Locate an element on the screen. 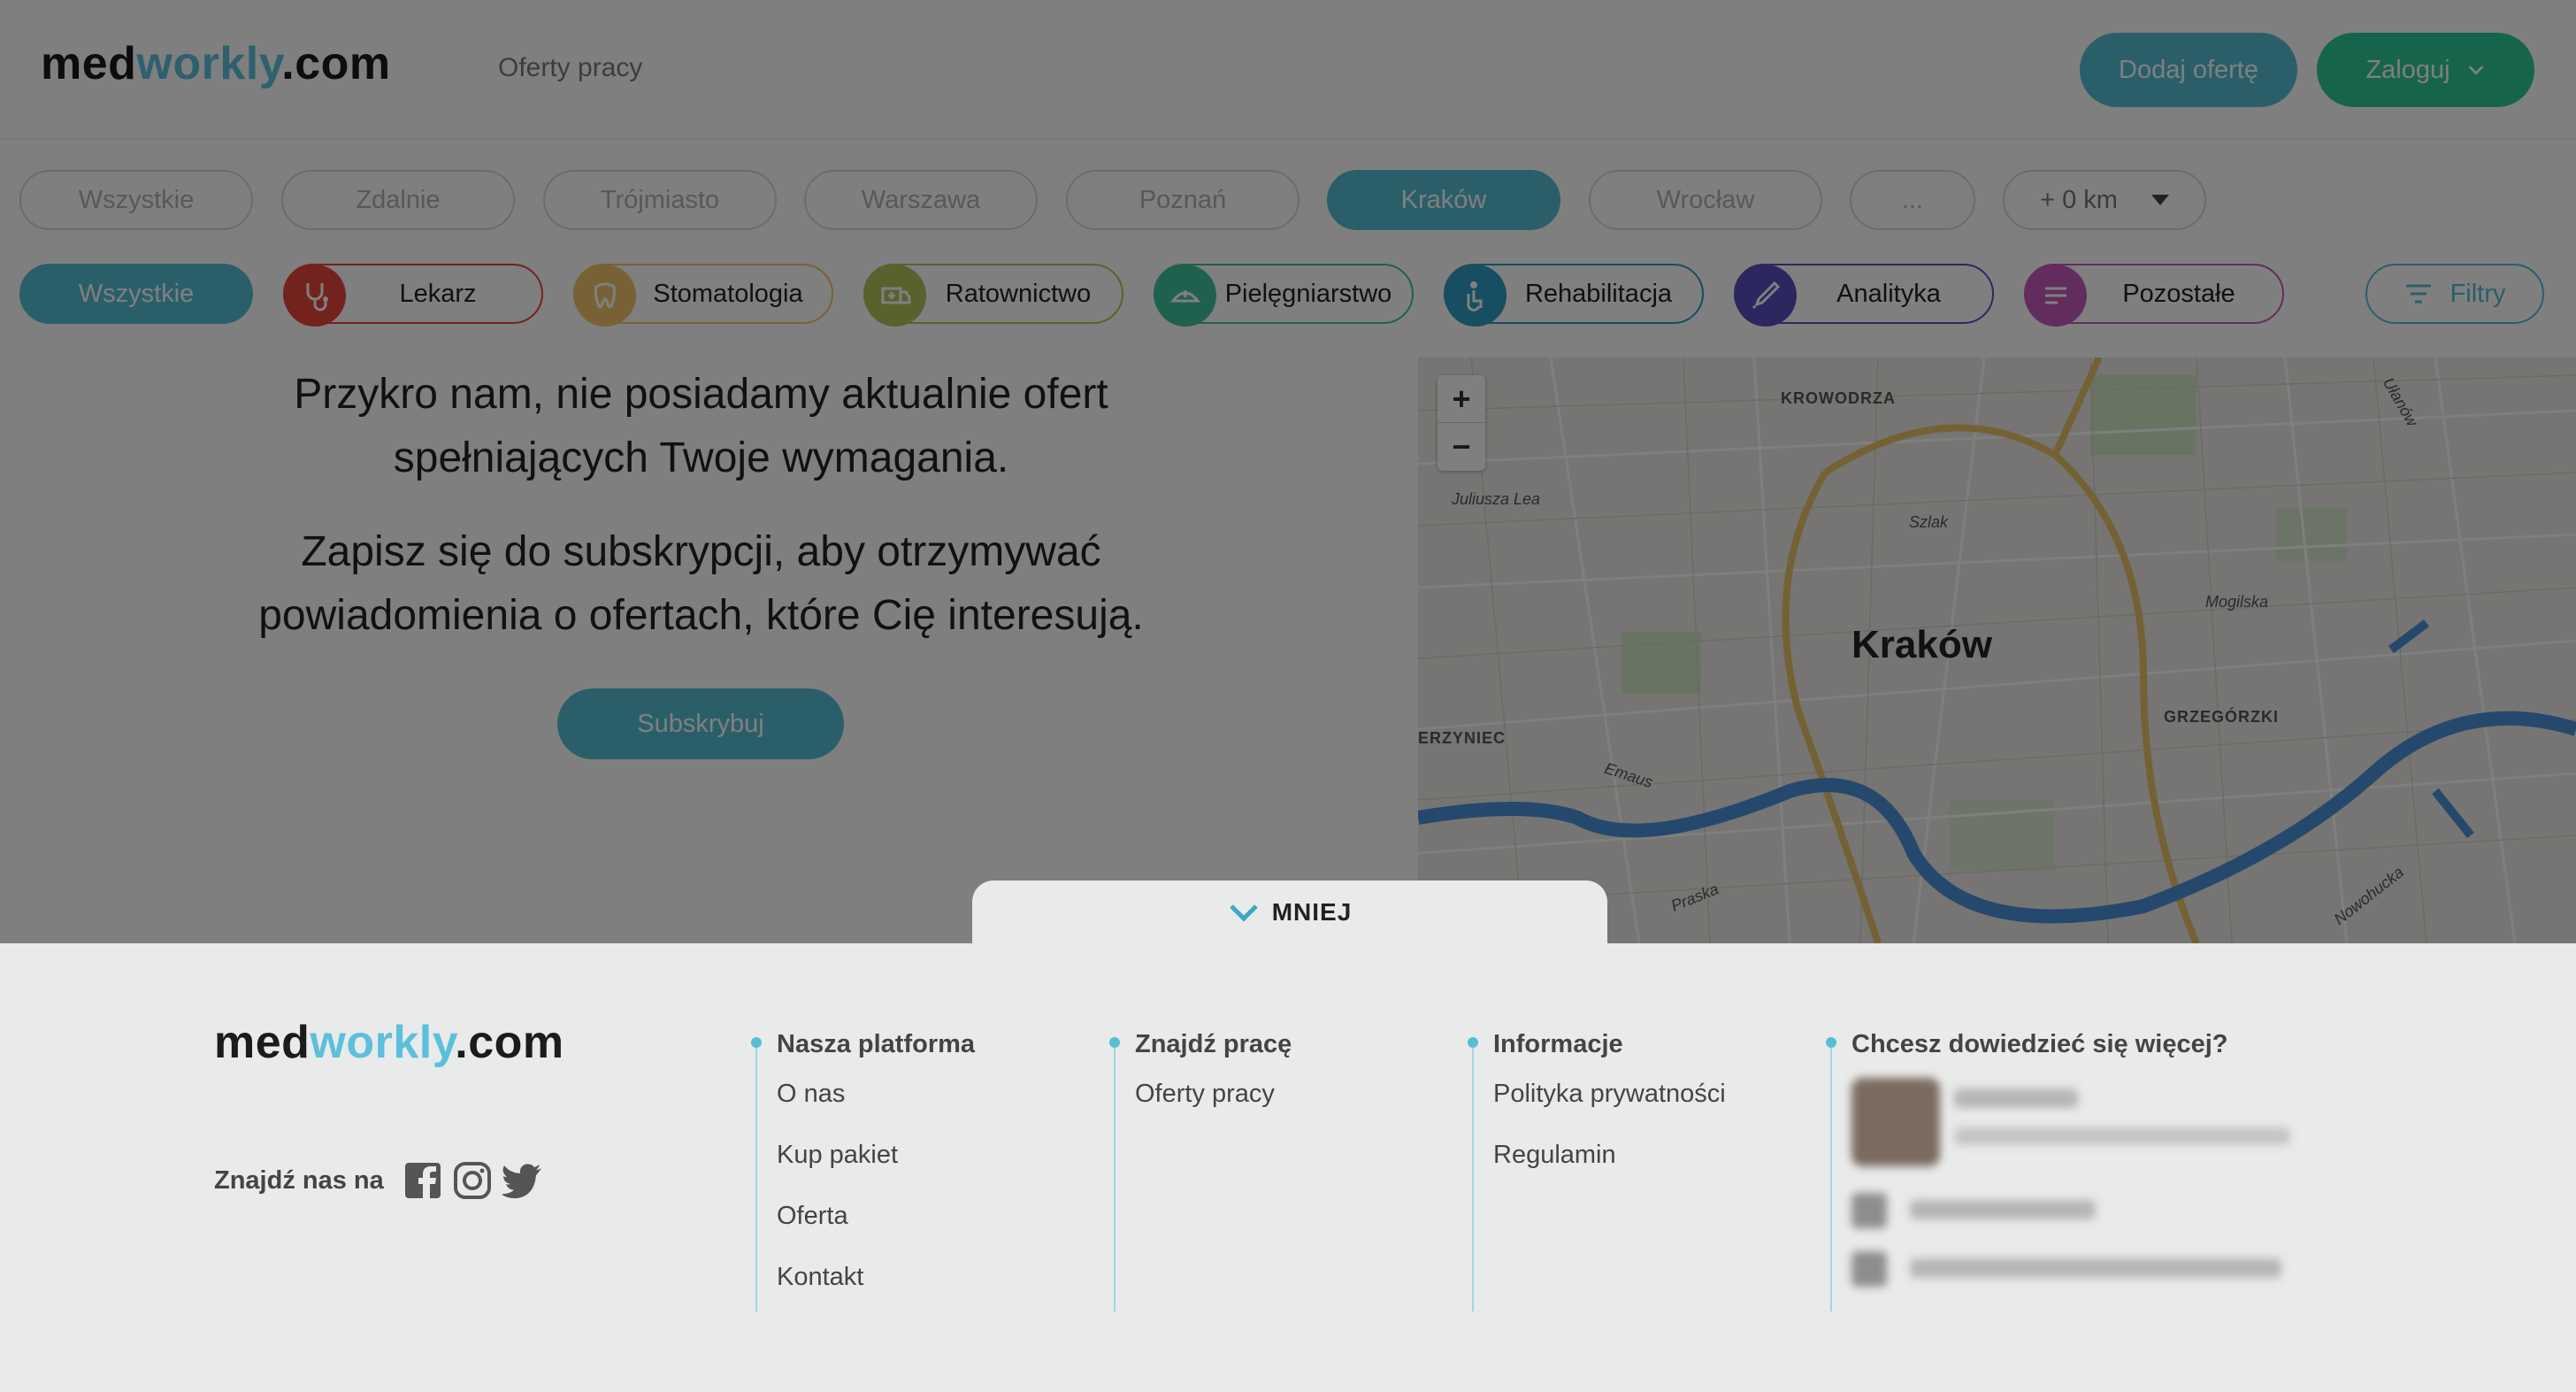  map-label: ERZYNIEC is located at coordinates (1462, 738).